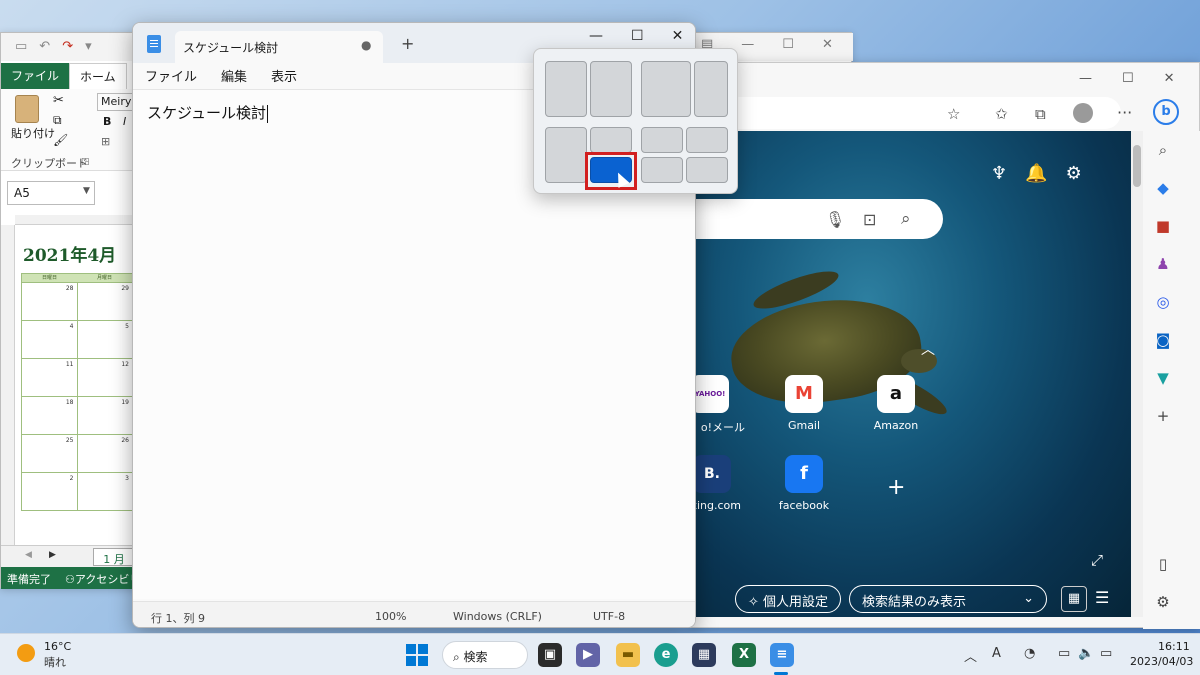  Describe the element at coordinates (28, 555) in the screenshot. I see `sheet-prev-icon: ◀` at that location.